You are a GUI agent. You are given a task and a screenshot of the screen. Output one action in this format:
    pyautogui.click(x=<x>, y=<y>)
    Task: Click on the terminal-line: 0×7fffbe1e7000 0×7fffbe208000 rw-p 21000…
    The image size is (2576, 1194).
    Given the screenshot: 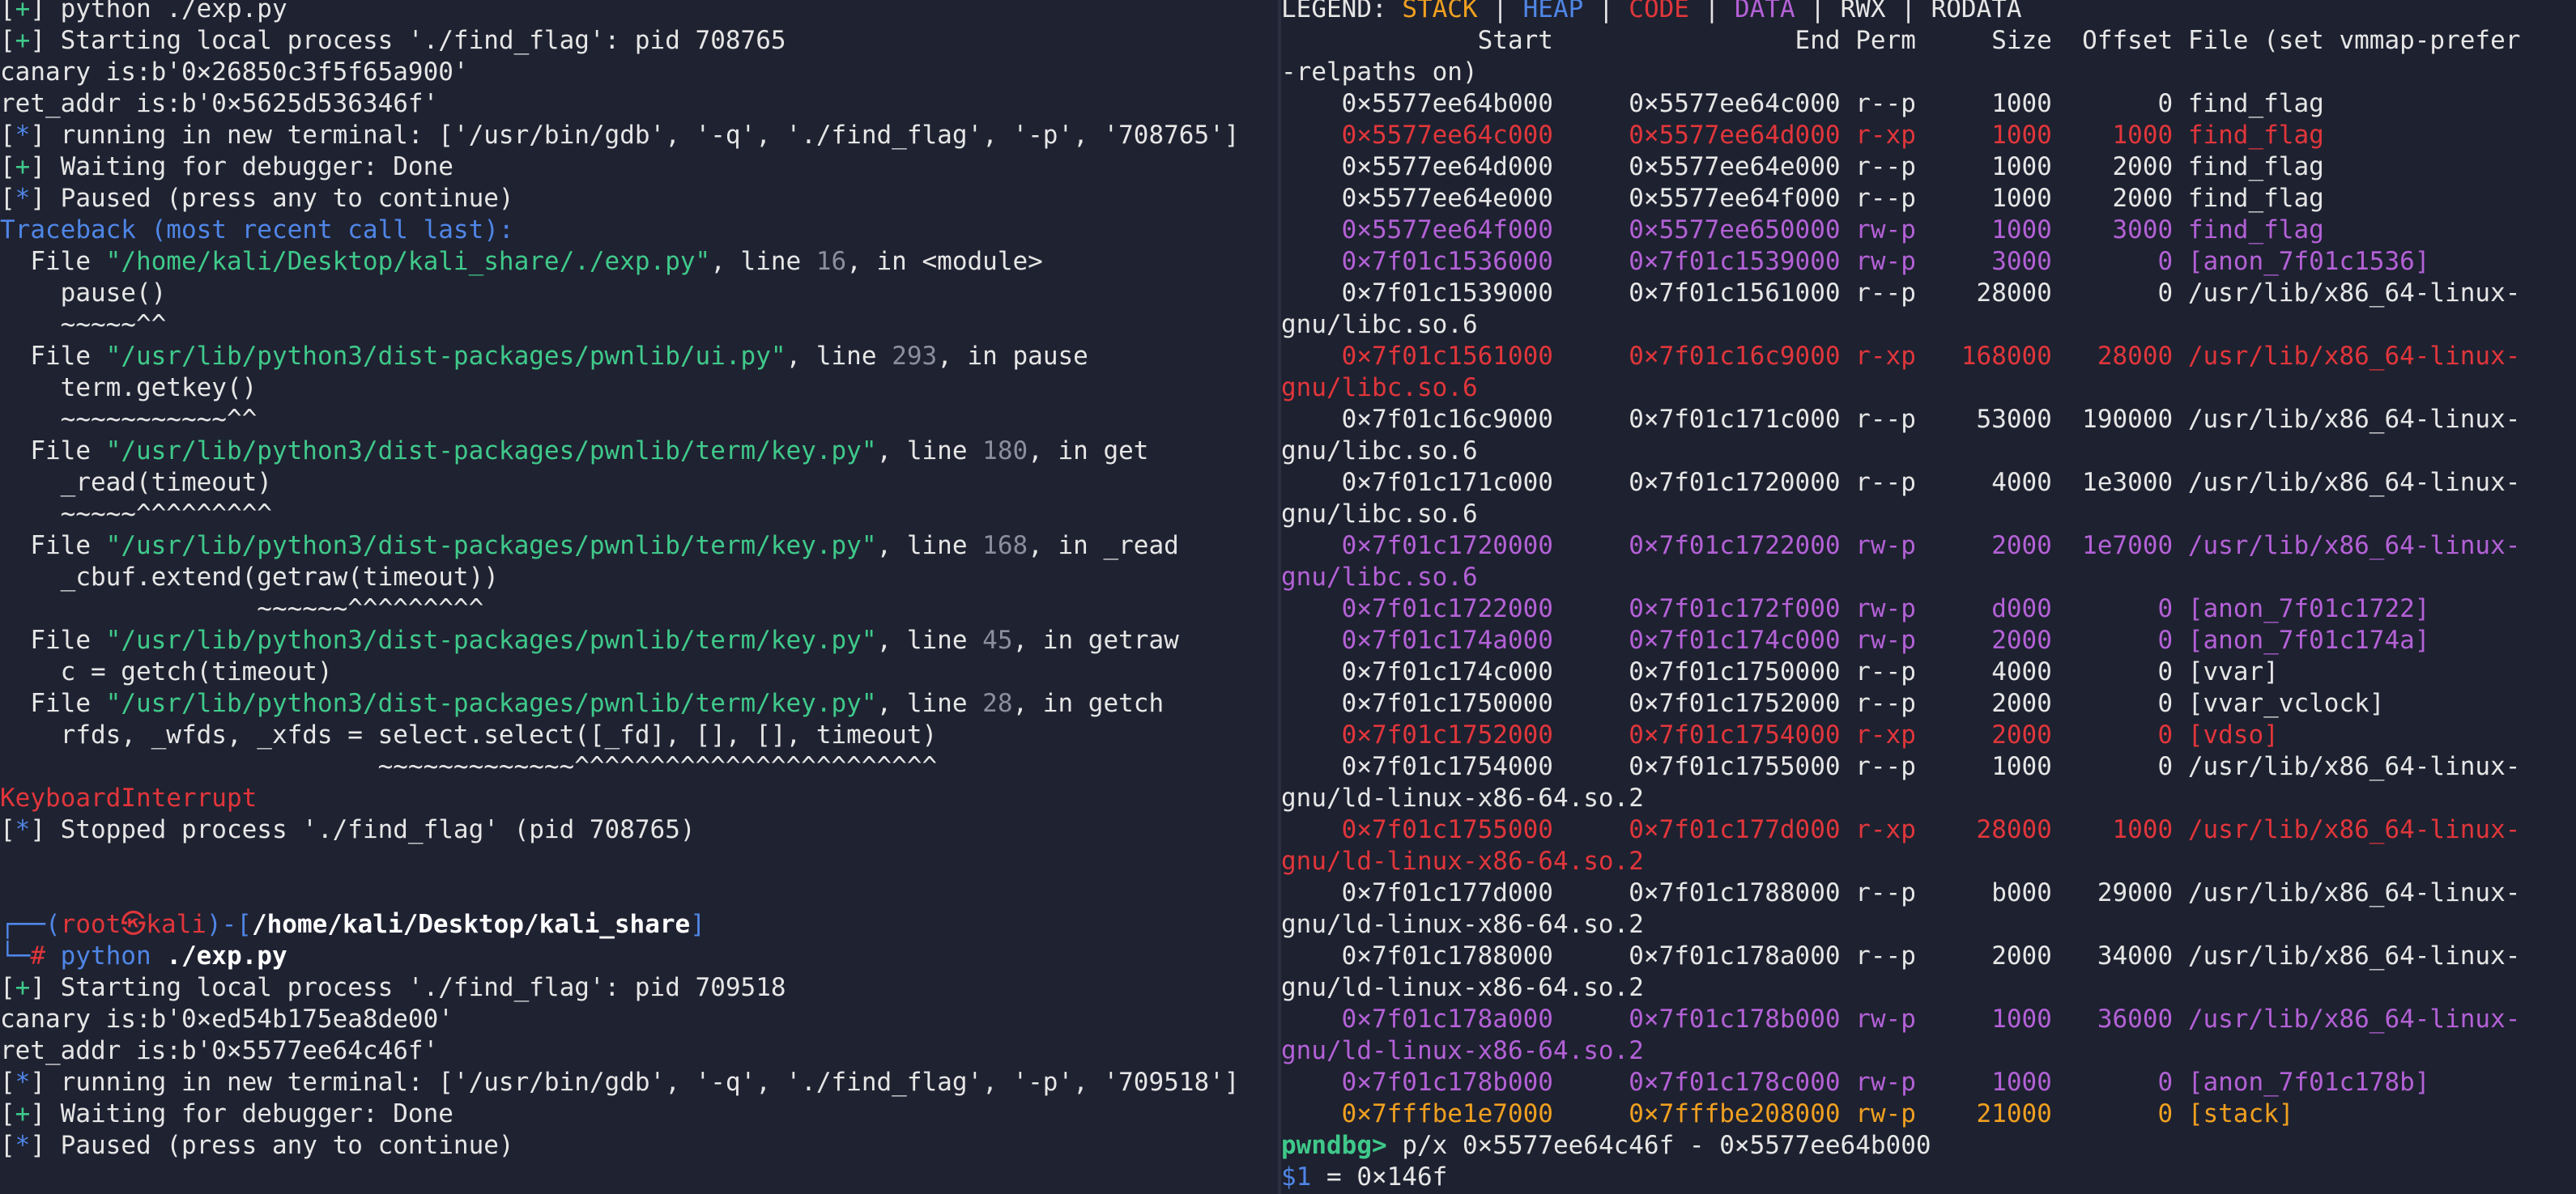 What is the action you would take?
    pyautogui.click(x=1900, y=1114)
    